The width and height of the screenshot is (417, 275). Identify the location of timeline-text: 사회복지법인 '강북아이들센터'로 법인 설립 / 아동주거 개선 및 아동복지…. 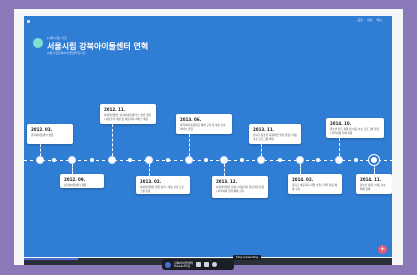
(127, 117).